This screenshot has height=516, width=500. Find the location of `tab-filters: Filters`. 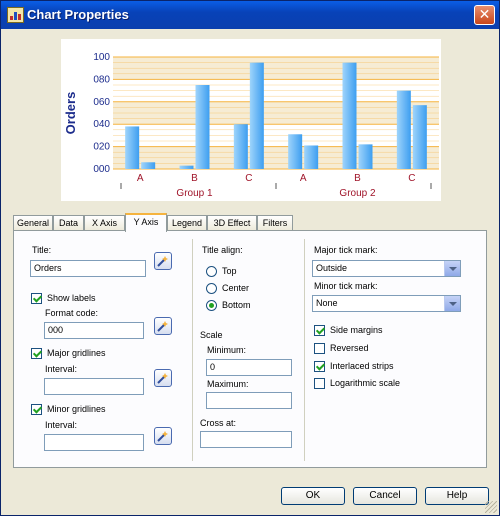

tab-filters: Filters is located at coordinates (275, 223).